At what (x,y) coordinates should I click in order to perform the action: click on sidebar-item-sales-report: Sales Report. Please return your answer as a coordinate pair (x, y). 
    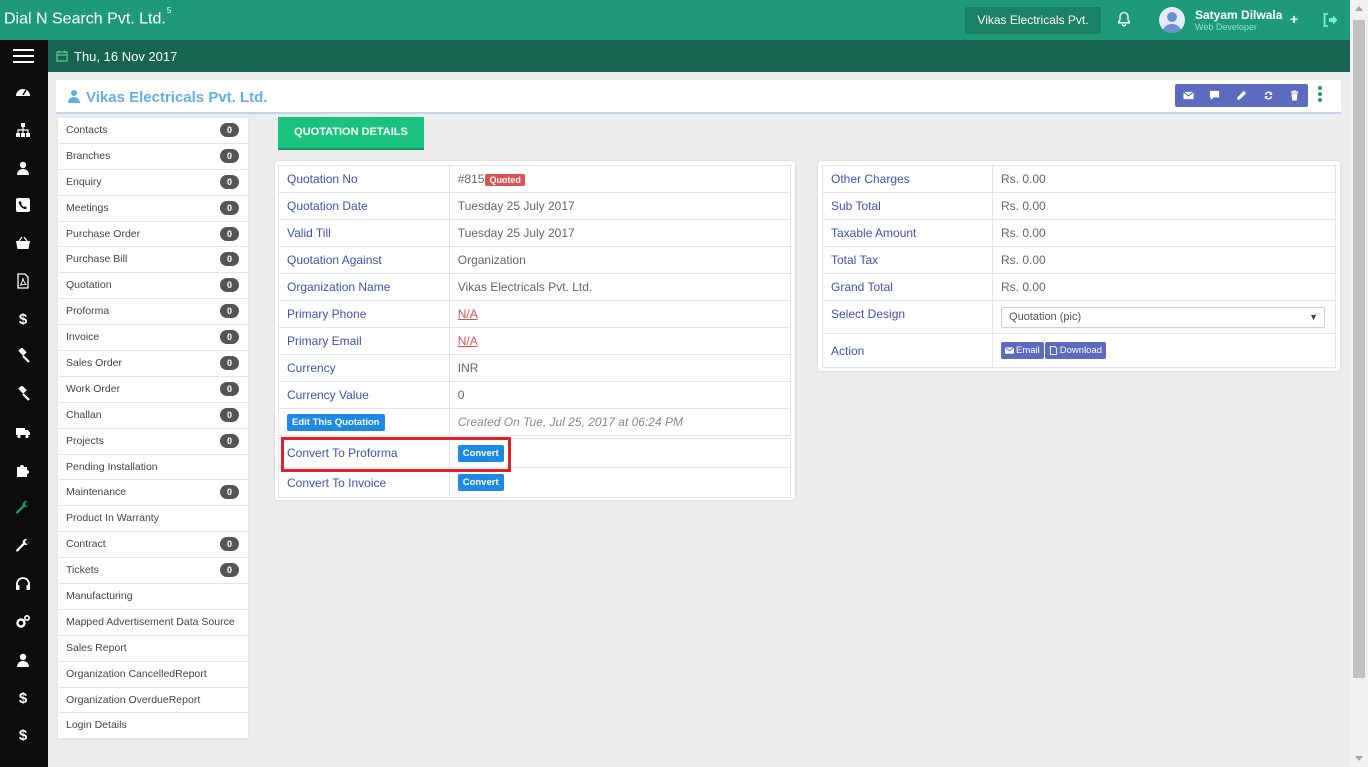
    Looking at the image, I should click on (153, 649).